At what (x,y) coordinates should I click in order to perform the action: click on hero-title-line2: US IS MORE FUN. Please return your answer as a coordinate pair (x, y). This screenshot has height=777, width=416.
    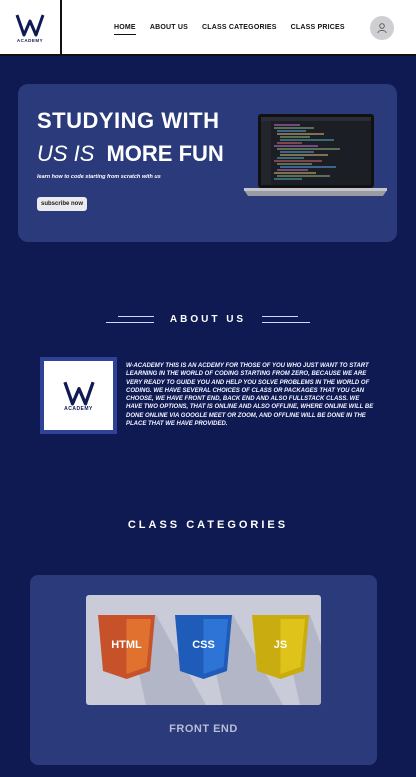
    Looking at the image, I should click on (130, 154).